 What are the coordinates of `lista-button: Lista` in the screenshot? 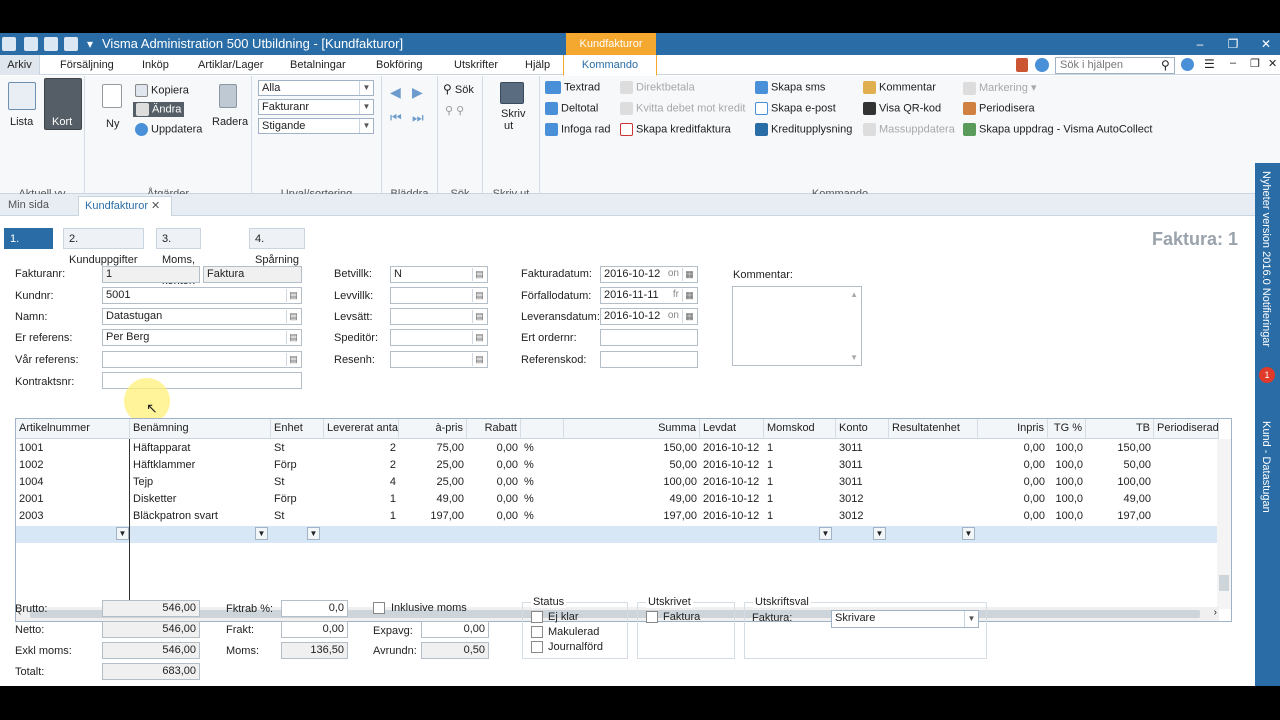 It's located at (21, 122).